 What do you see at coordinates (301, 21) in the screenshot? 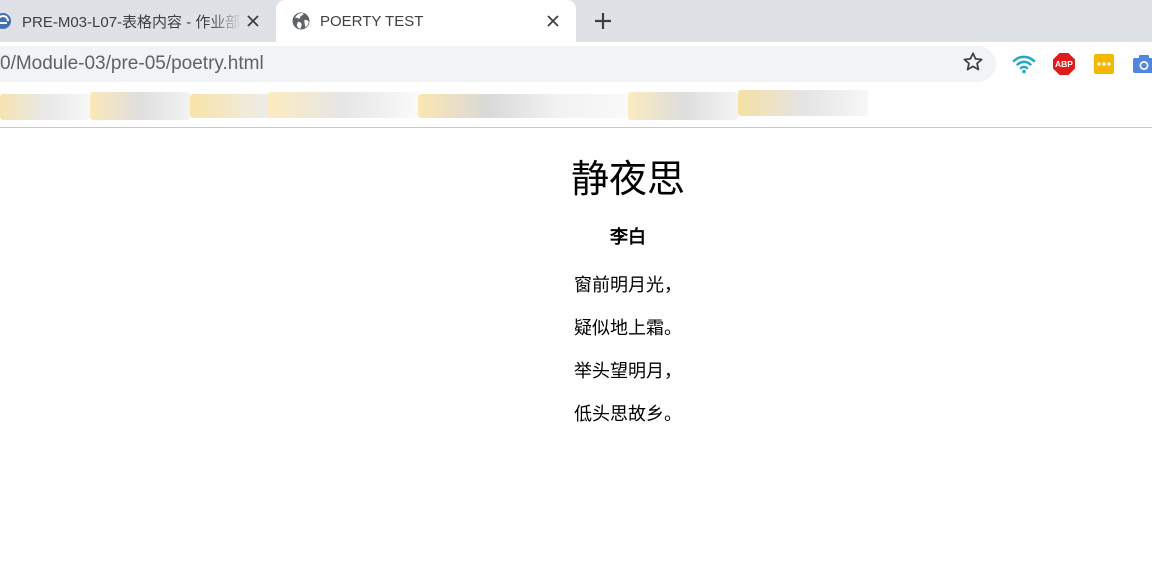
I see `globe-icon` at bounding box center [301, 21].